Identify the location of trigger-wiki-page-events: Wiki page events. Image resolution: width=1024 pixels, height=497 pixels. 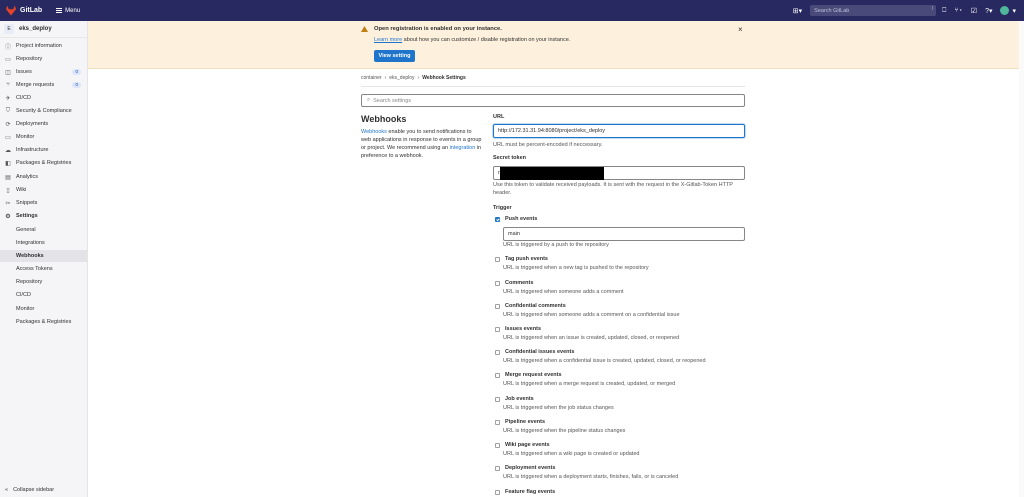
(522, 445).